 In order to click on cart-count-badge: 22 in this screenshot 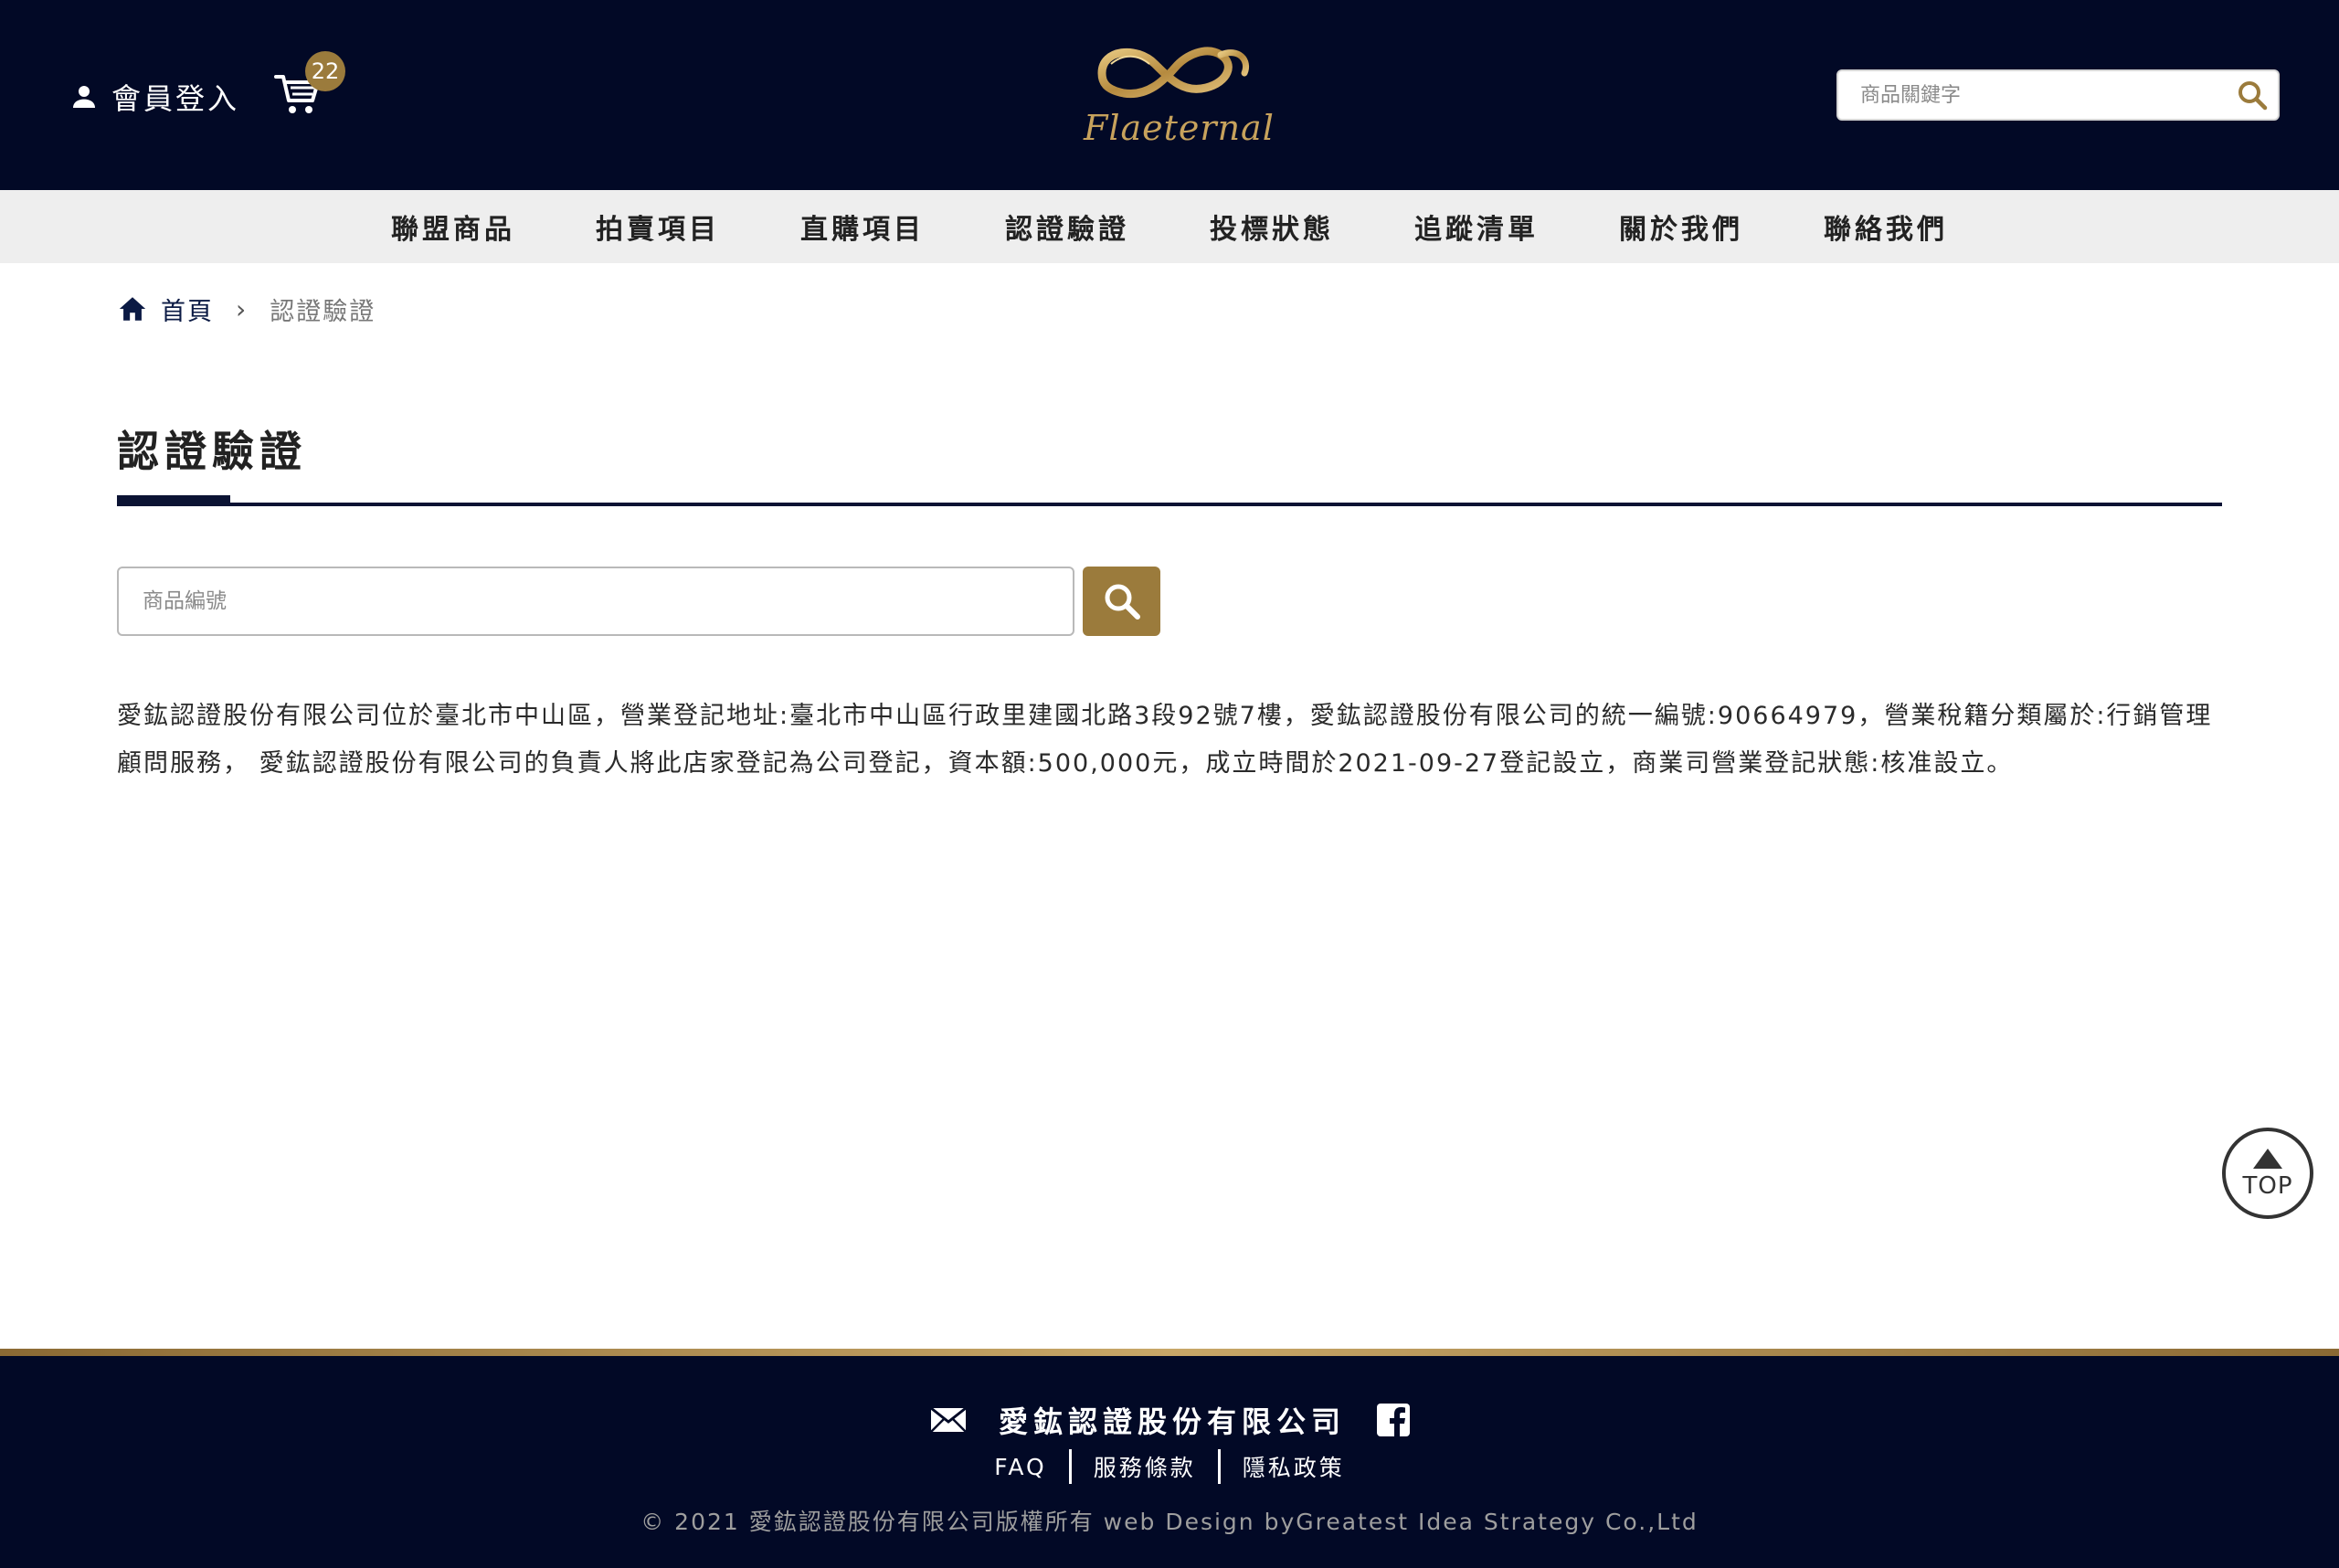, I will do `click(325, 71)`.